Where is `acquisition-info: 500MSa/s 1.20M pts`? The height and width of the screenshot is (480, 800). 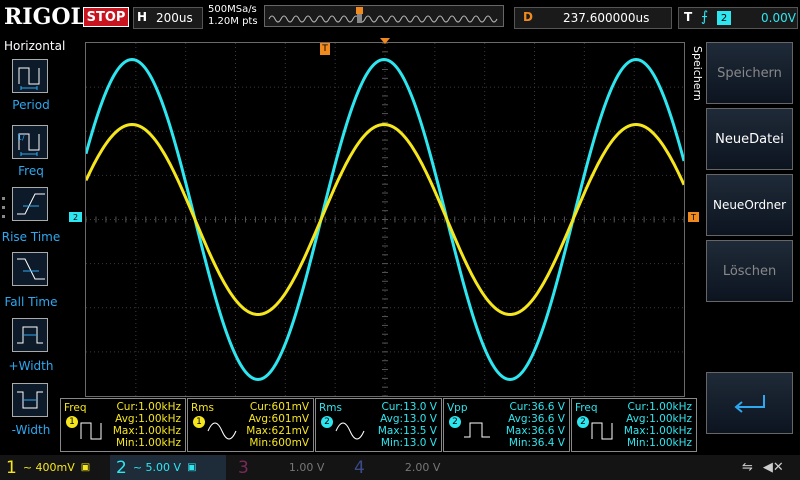
acquisition-info: 500MSa/s 1.20M pts is located at coordinates (233, 16).